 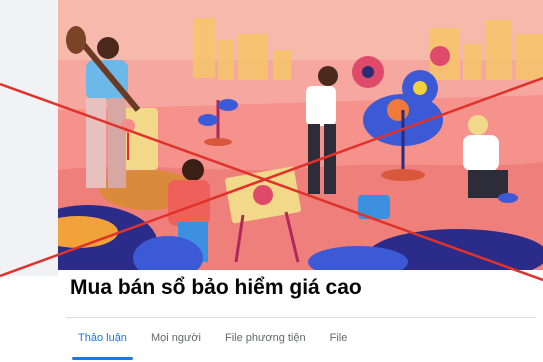 What do you see at coordinates (265, 338) in the screenshot?
I see `tab-media: File phương tiện` at bounding box center [265, 338].